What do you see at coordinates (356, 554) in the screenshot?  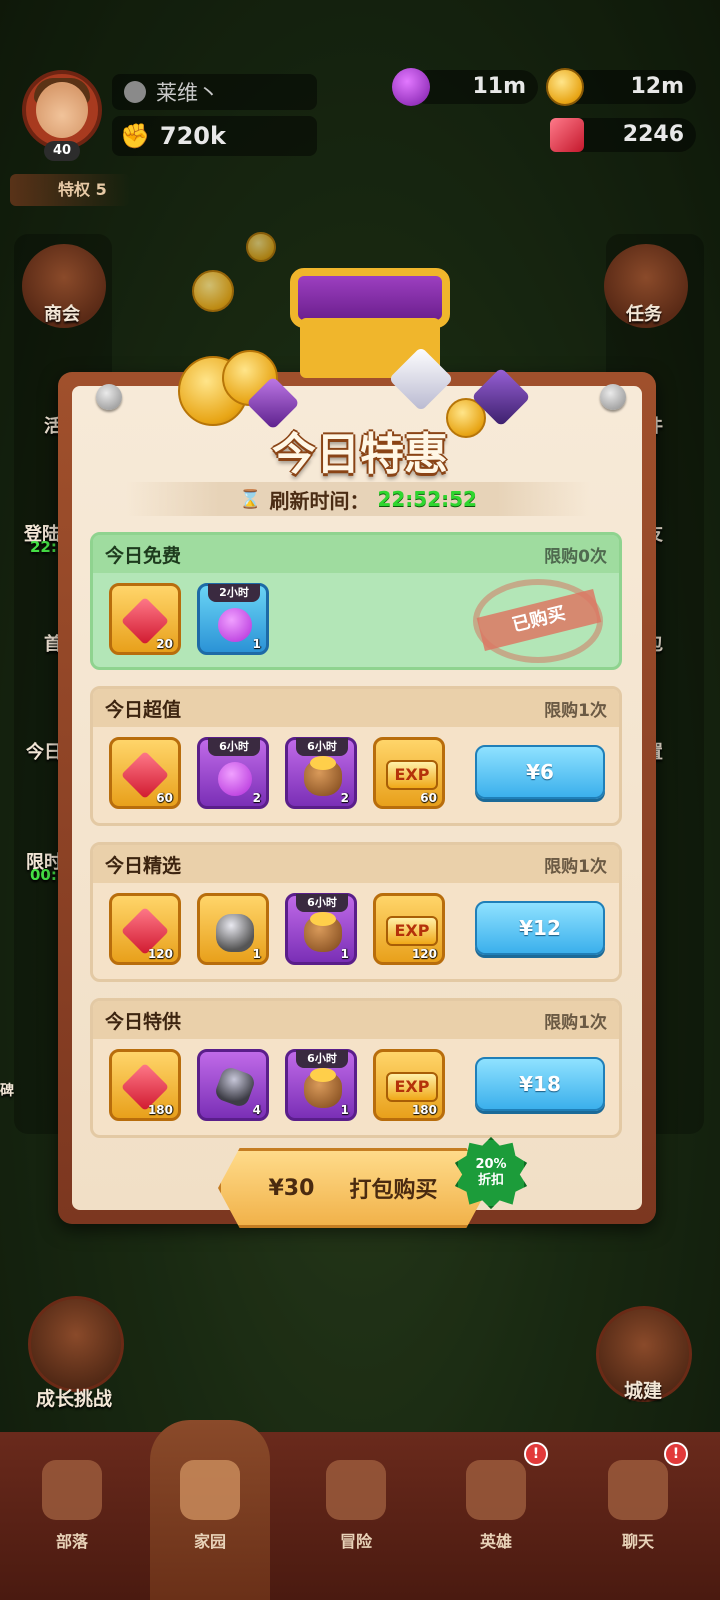 I see `section-header: 今日免费 限购0次` at bounding box center [356, 554].